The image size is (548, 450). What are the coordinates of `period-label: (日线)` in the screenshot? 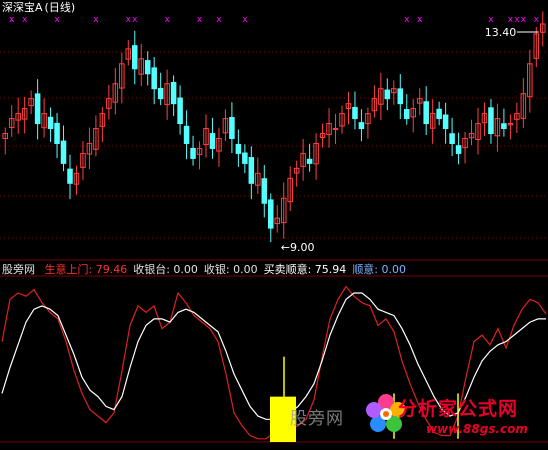 It's located at (60, 7).